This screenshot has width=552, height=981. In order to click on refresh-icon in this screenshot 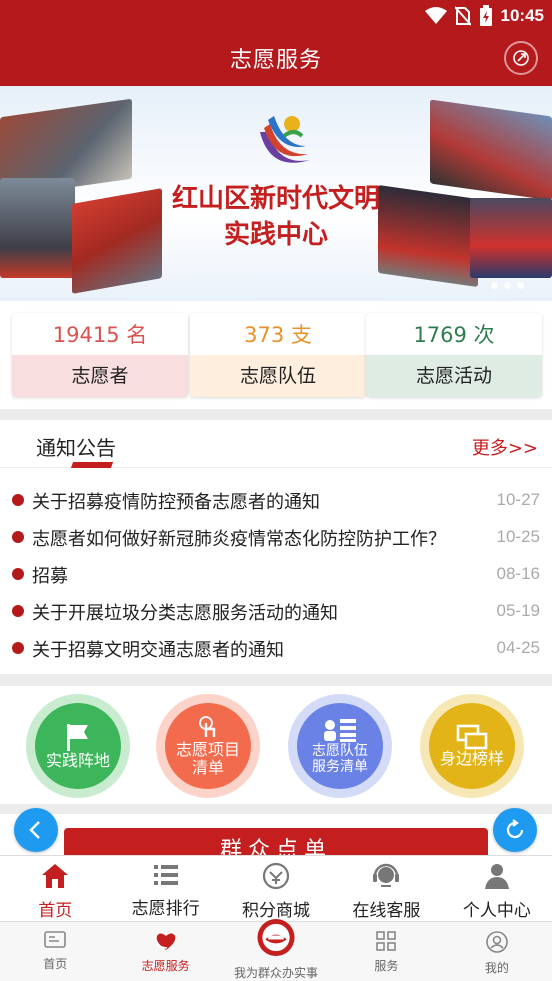, I will do `click(515, 829)`.